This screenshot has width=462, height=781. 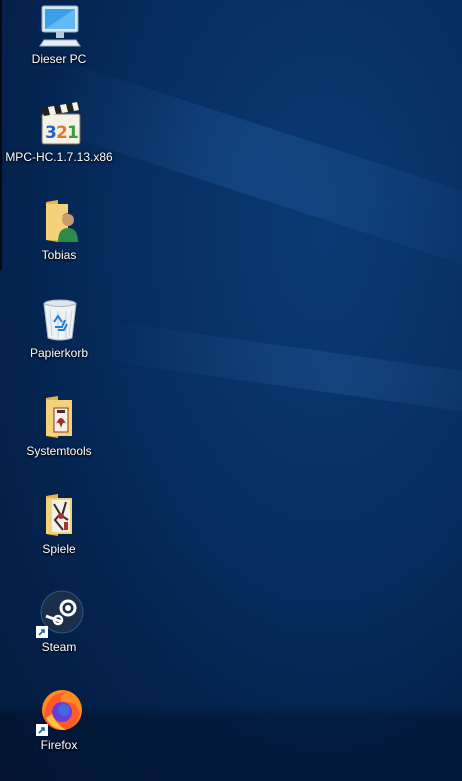 I want to click on desktop-icon-label: MPC-HC.1.7.13.x86, so click(x=59, y=157).